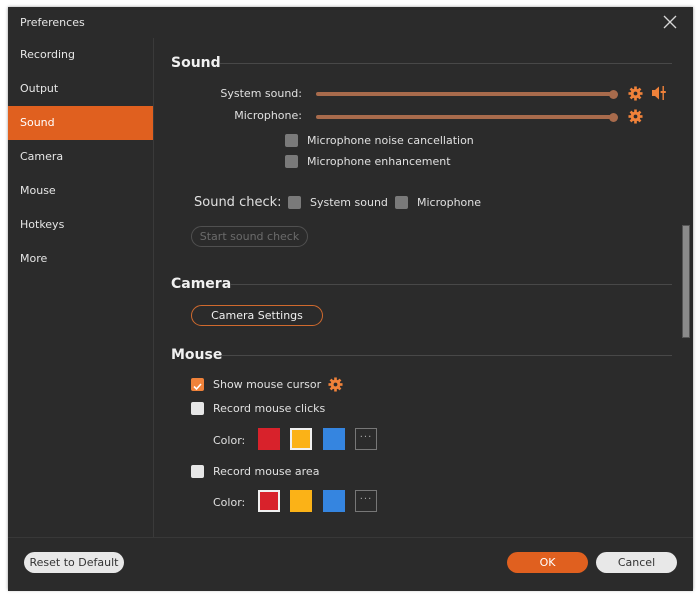 This screenshot has height=598, width=700. What do you see at coordinates (334, 501) in the screenshot?
I see `area-color-blue-swatch` at bounding box center [334, 501].